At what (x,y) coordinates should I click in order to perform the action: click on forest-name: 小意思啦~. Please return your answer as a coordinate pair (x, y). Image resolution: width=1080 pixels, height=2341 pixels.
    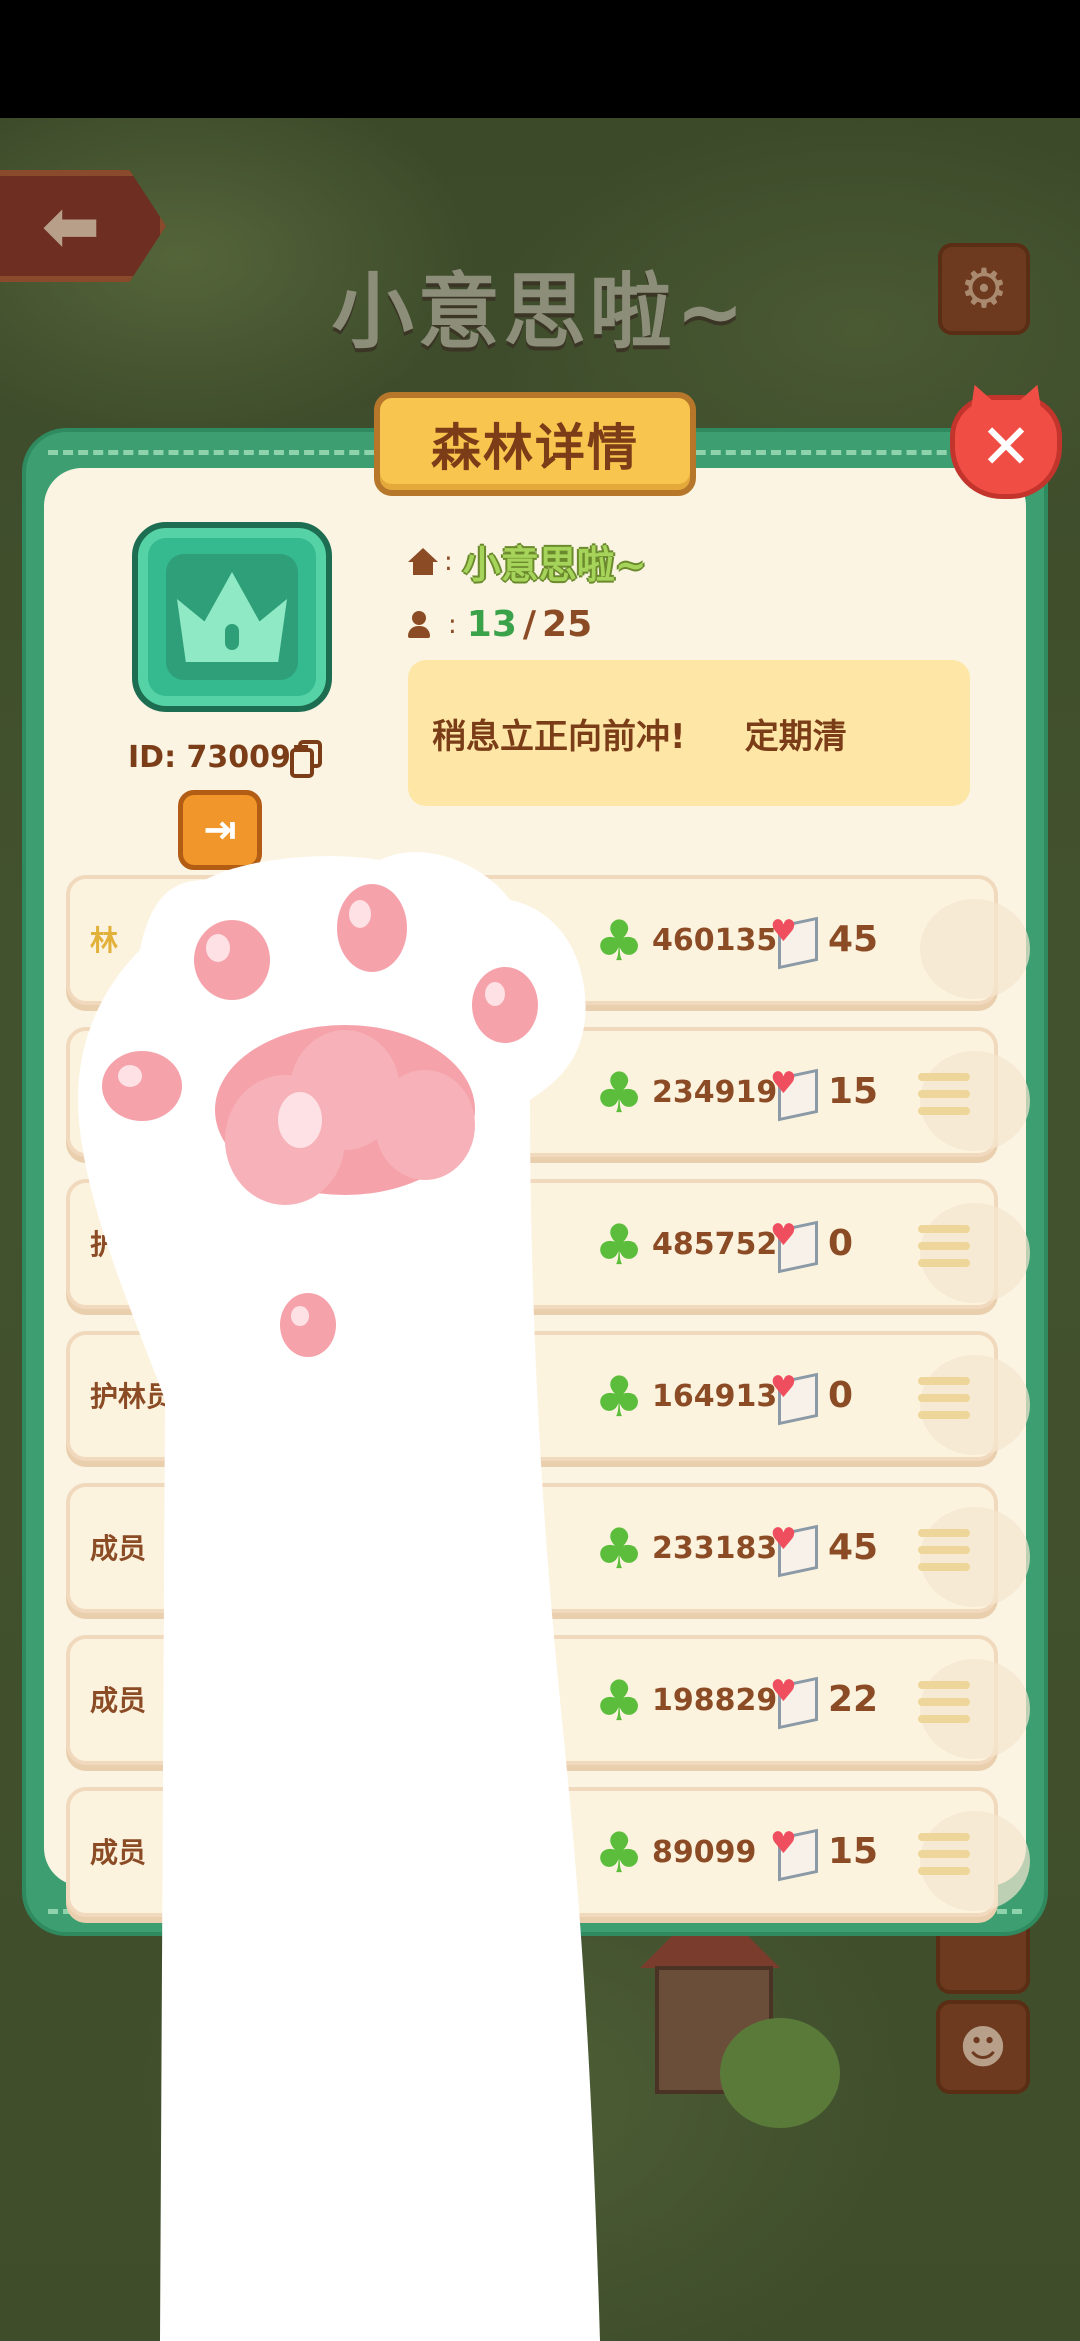
    Looking at the image, I should click on (554, 565).